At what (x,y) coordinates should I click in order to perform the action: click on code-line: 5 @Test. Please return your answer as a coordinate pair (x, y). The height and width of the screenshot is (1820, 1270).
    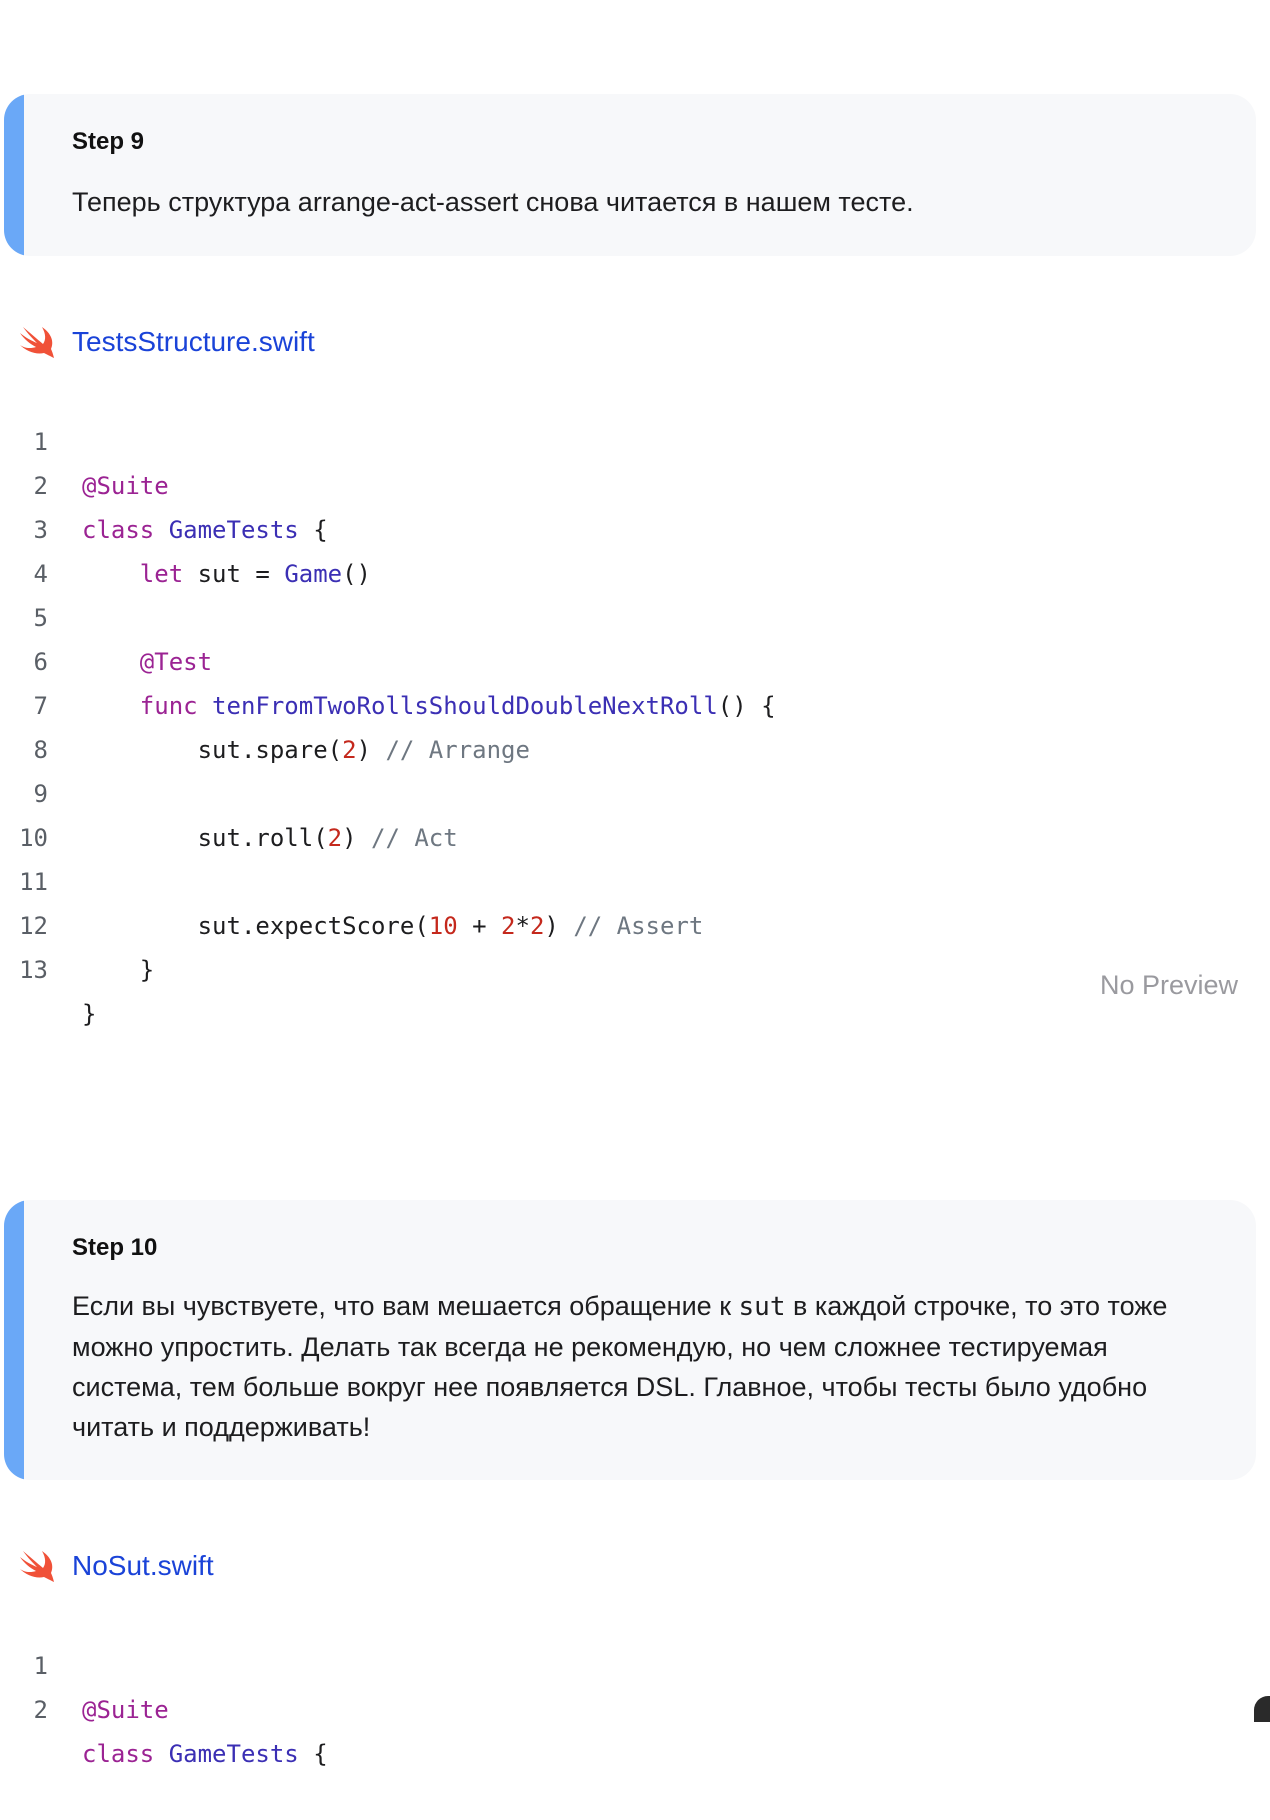
    Looking at the image, I should click on (635, 614).